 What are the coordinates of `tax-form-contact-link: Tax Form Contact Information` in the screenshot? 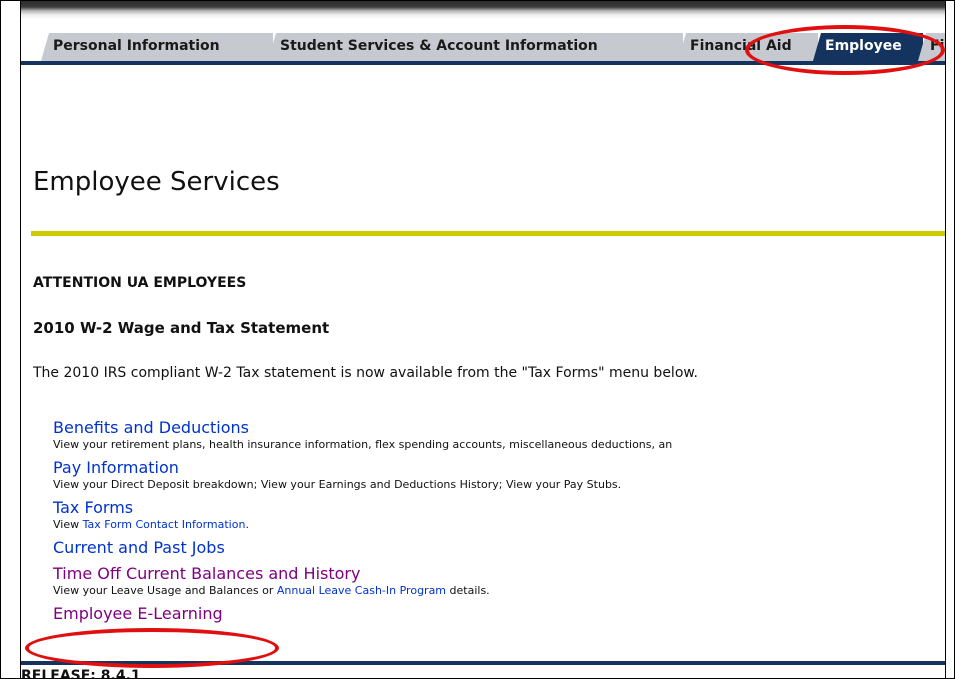 It's located at (164, 524).